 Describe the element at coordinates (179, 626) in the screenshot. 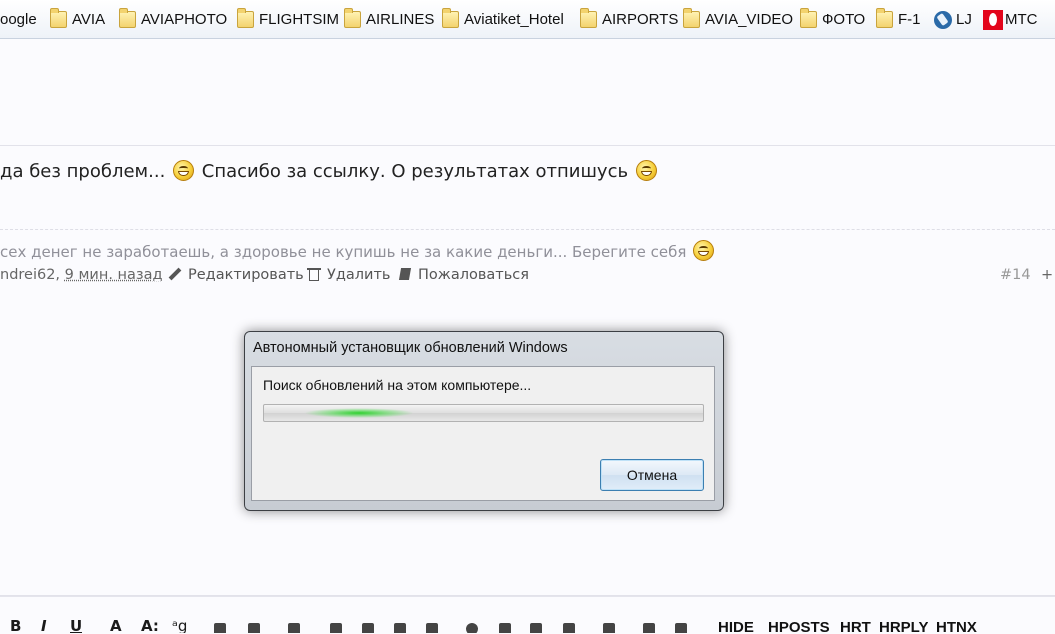

I see `font-face-button: ᵃg` at that location.